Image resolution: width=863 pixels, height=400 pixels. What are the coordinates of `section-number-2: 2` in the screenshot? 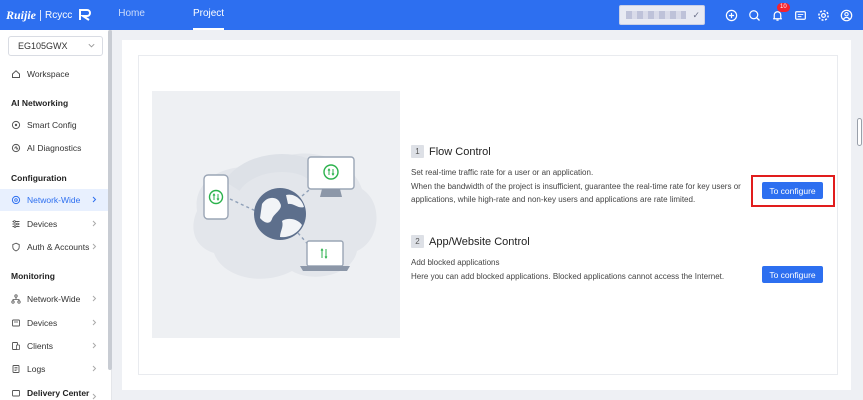 It's located at (417, 241).